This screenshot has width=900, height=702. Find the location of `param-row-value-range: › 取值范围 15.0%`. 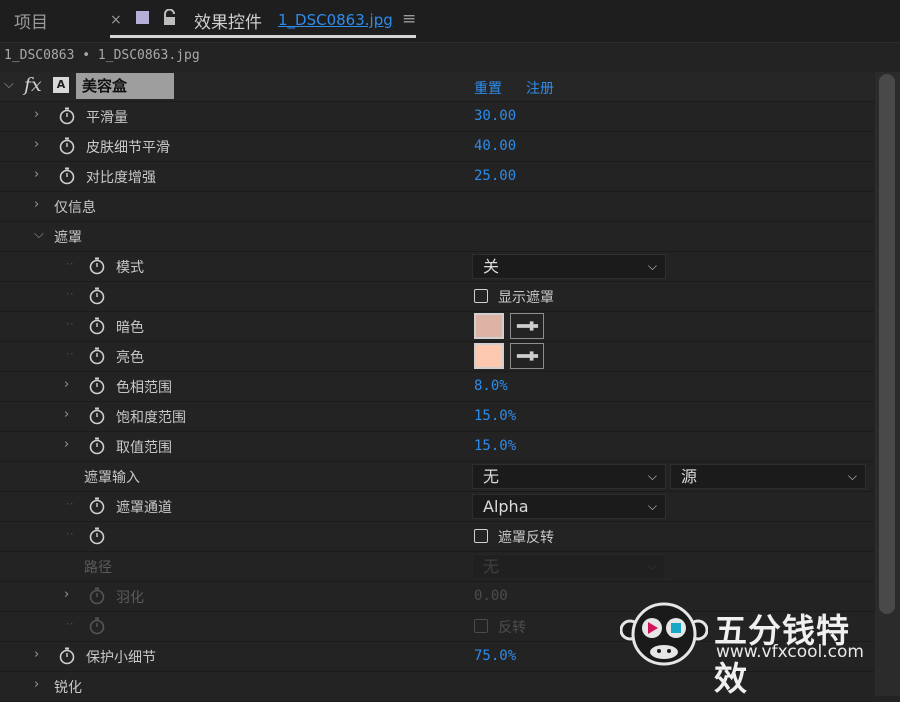

param-row-value-range: › 取值范围 15.0% is located at coordinates (437, 447).